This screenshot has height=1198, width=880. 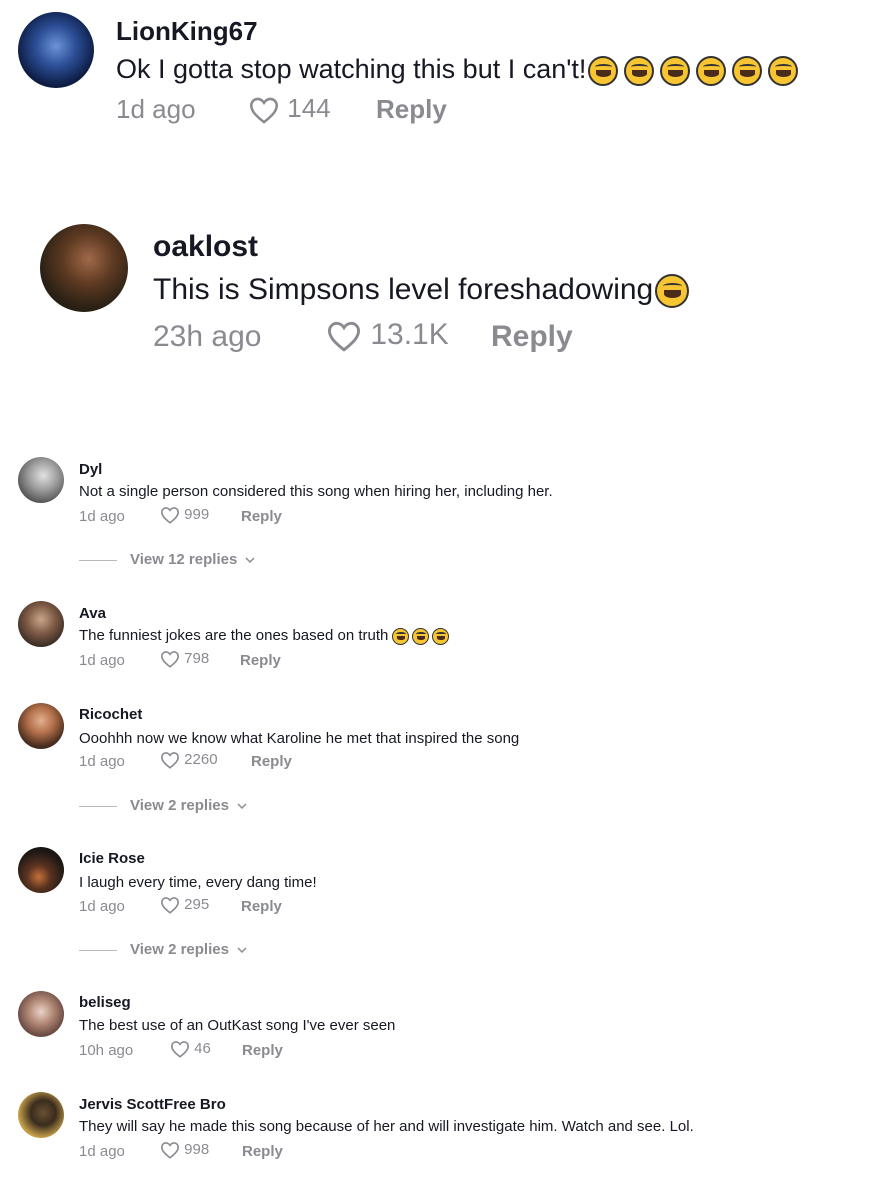 I want to click on like-button: 295, so click(x=184, y=905).